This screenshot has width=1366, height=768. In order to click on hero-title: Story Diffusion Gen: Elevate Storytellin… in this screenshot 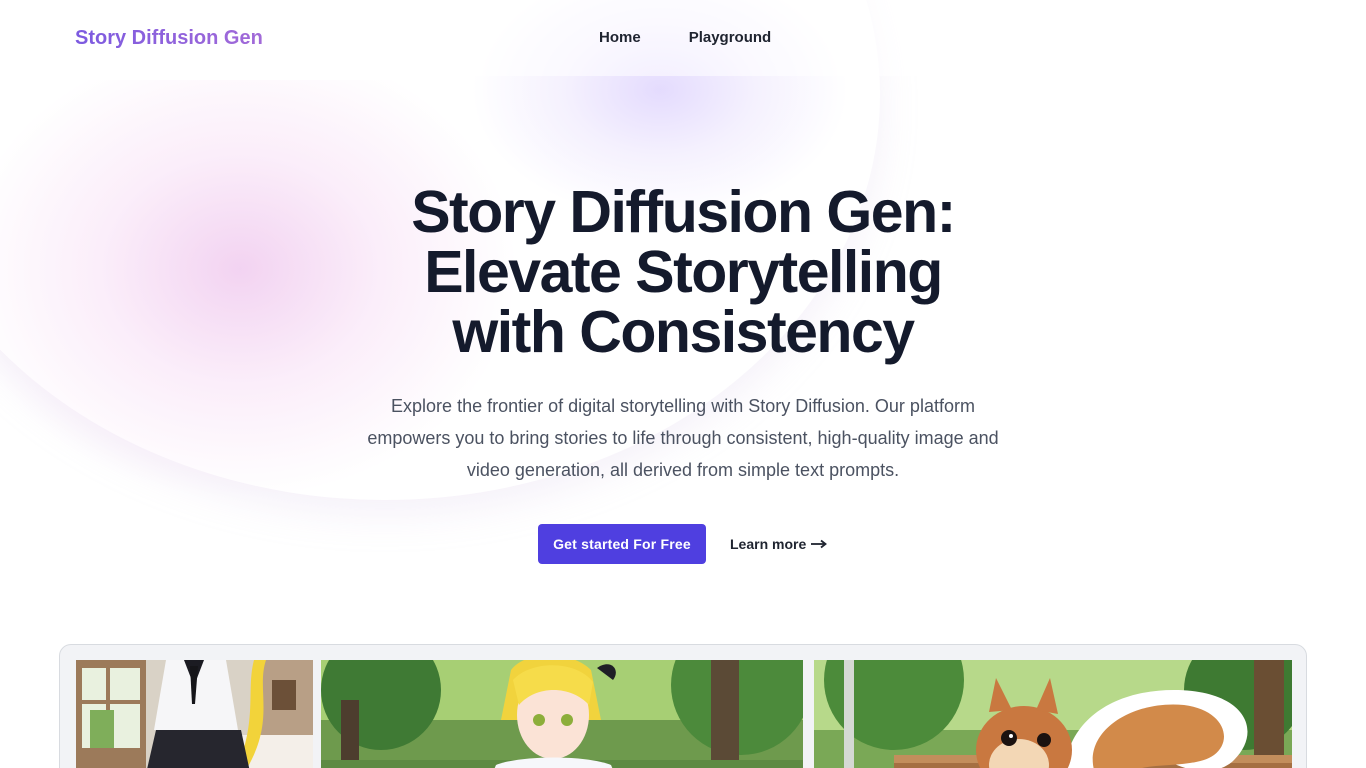, I will do `click(683, 272)`.